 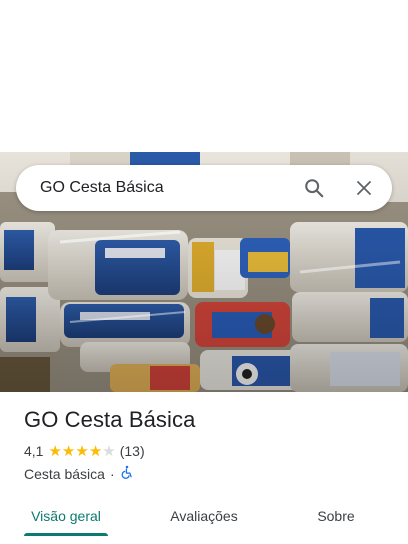 What do you see at coordinates (66, 516) in the screenshot?
I see `tab-overview: Visão geral` at bounding box center [66, 516].